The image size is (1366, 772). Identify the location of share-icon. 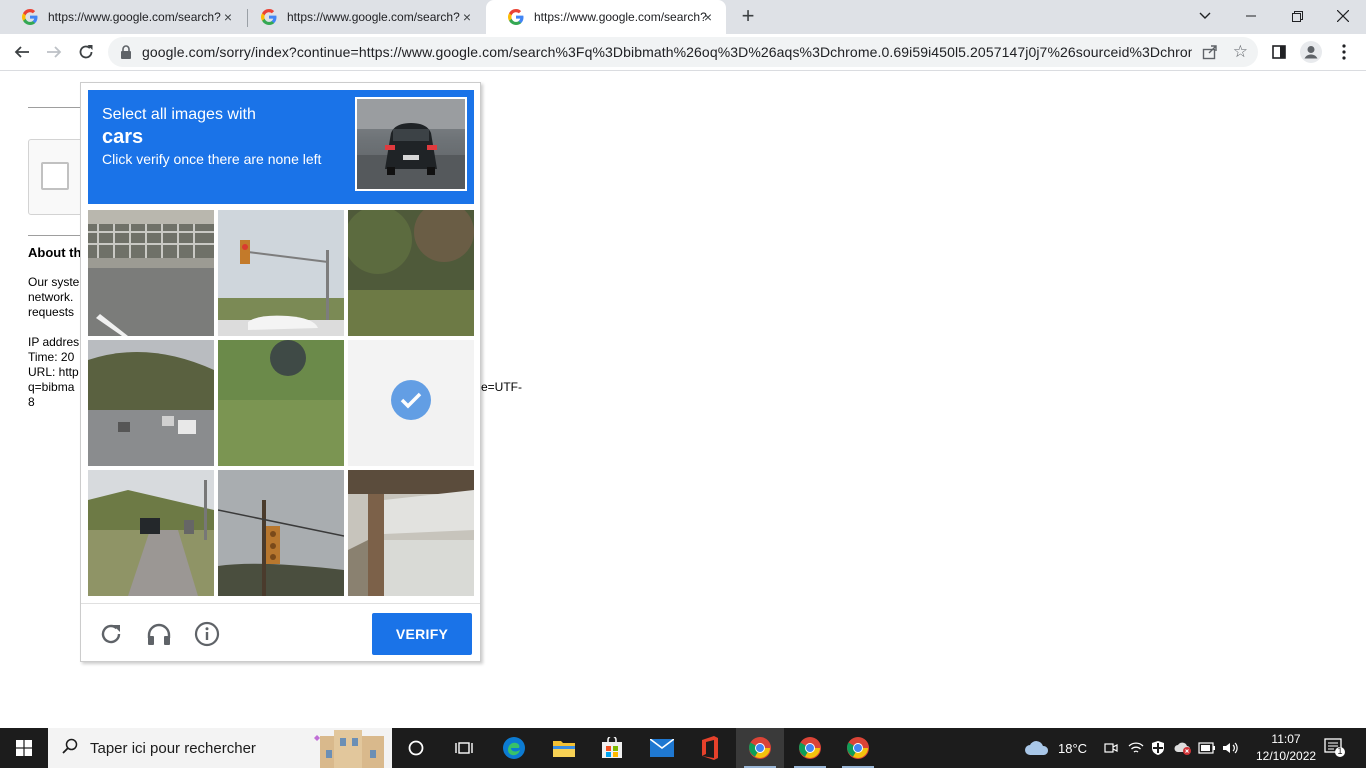
(1210, 54).